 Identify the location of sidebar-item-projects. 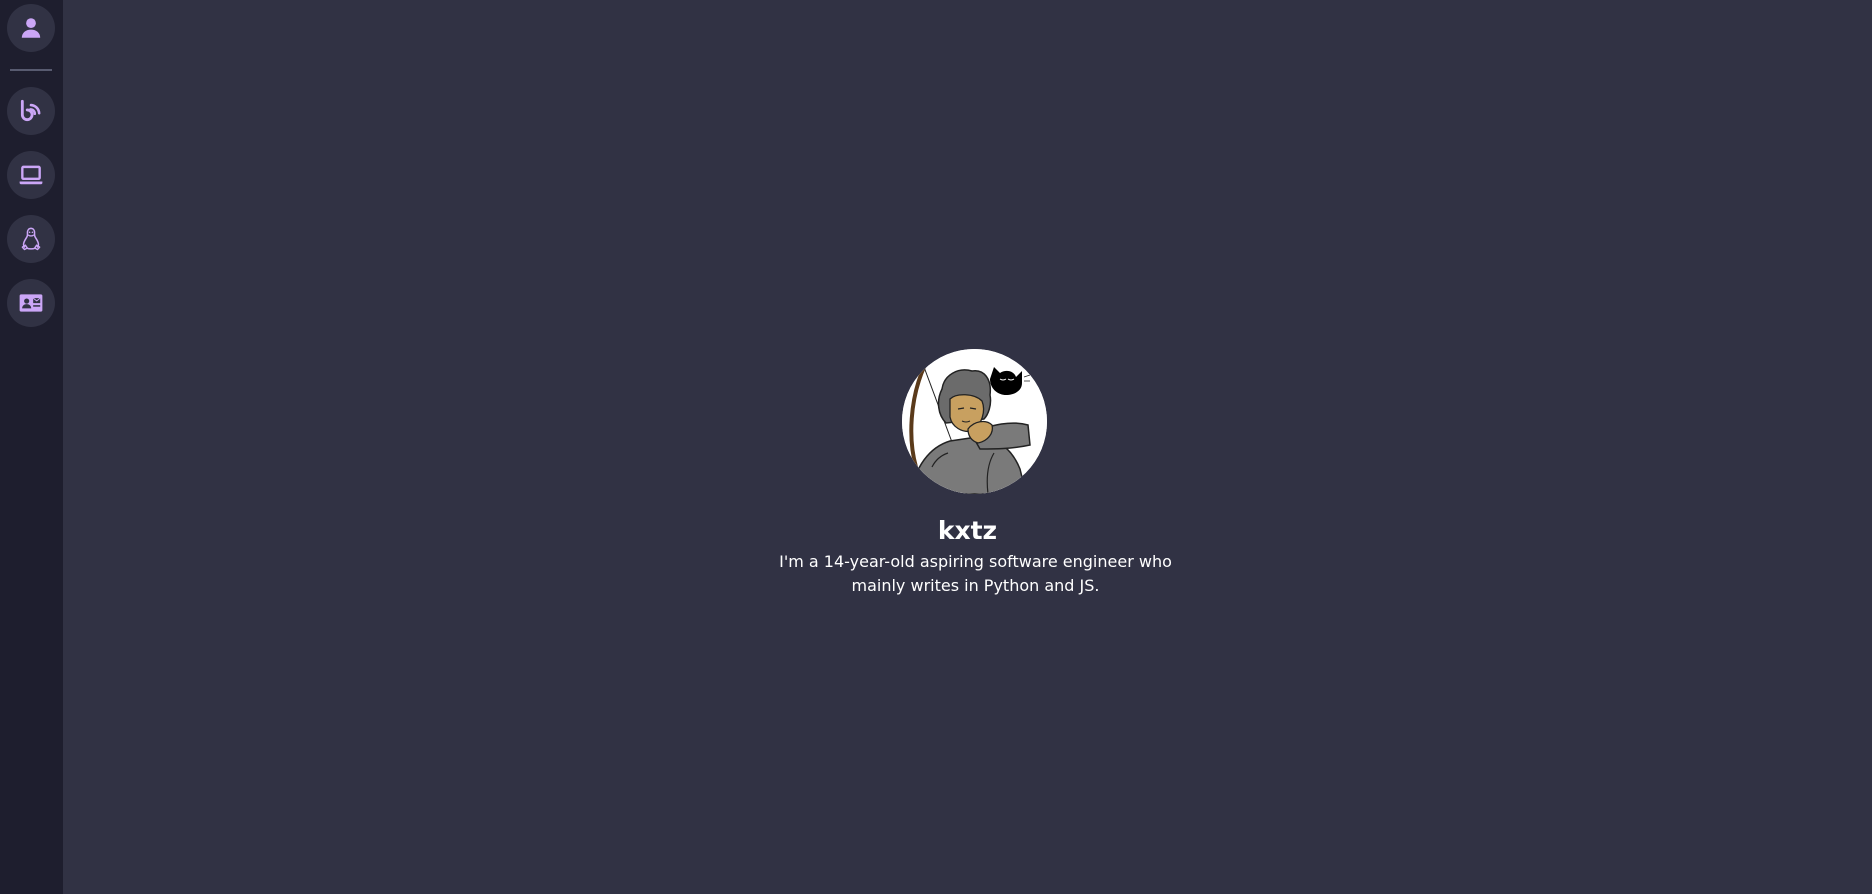
(31, 175).